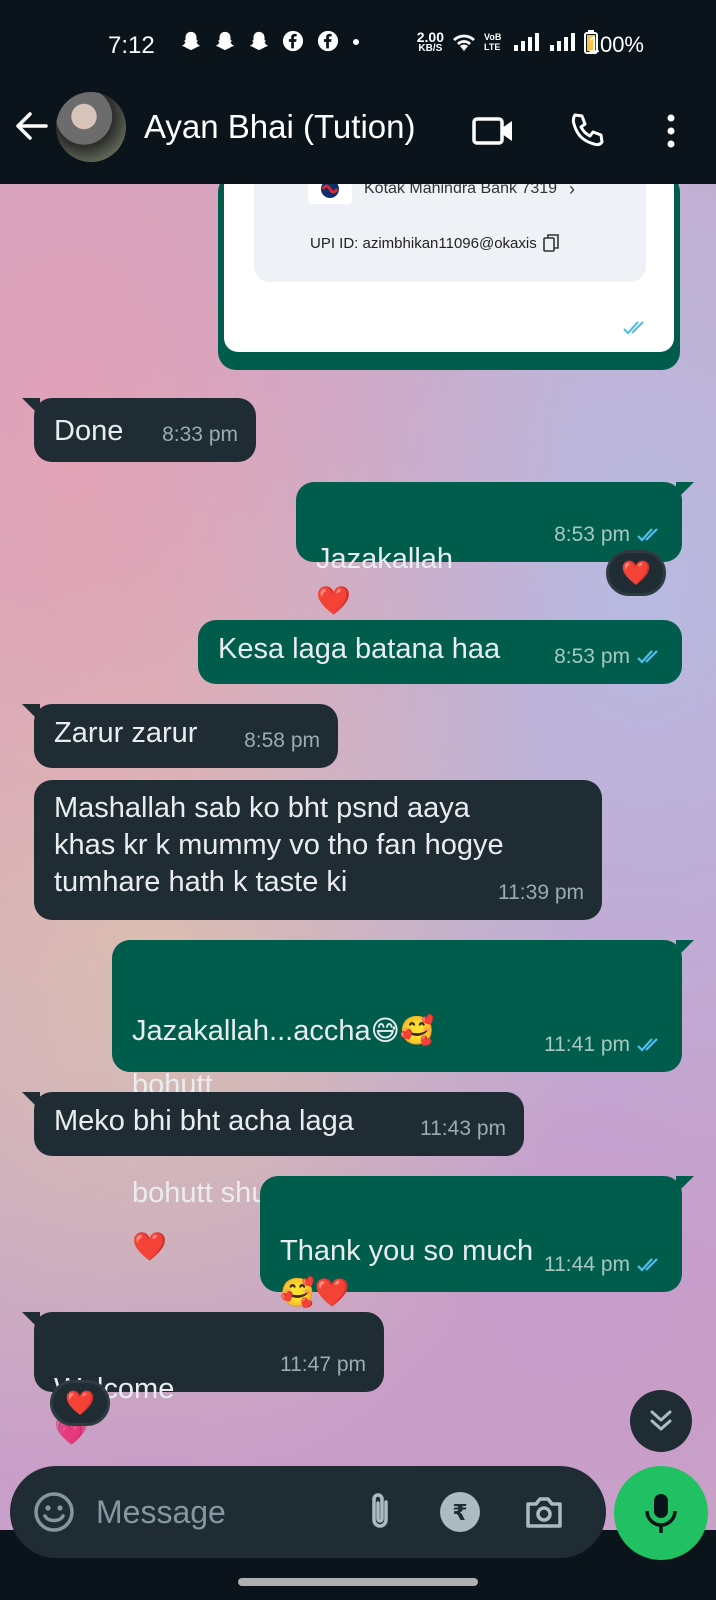 The image size is (716, 1600). Describe the element at coordinates (380, 1510) in the screenshot. I see `paperclip-icon` at that location.